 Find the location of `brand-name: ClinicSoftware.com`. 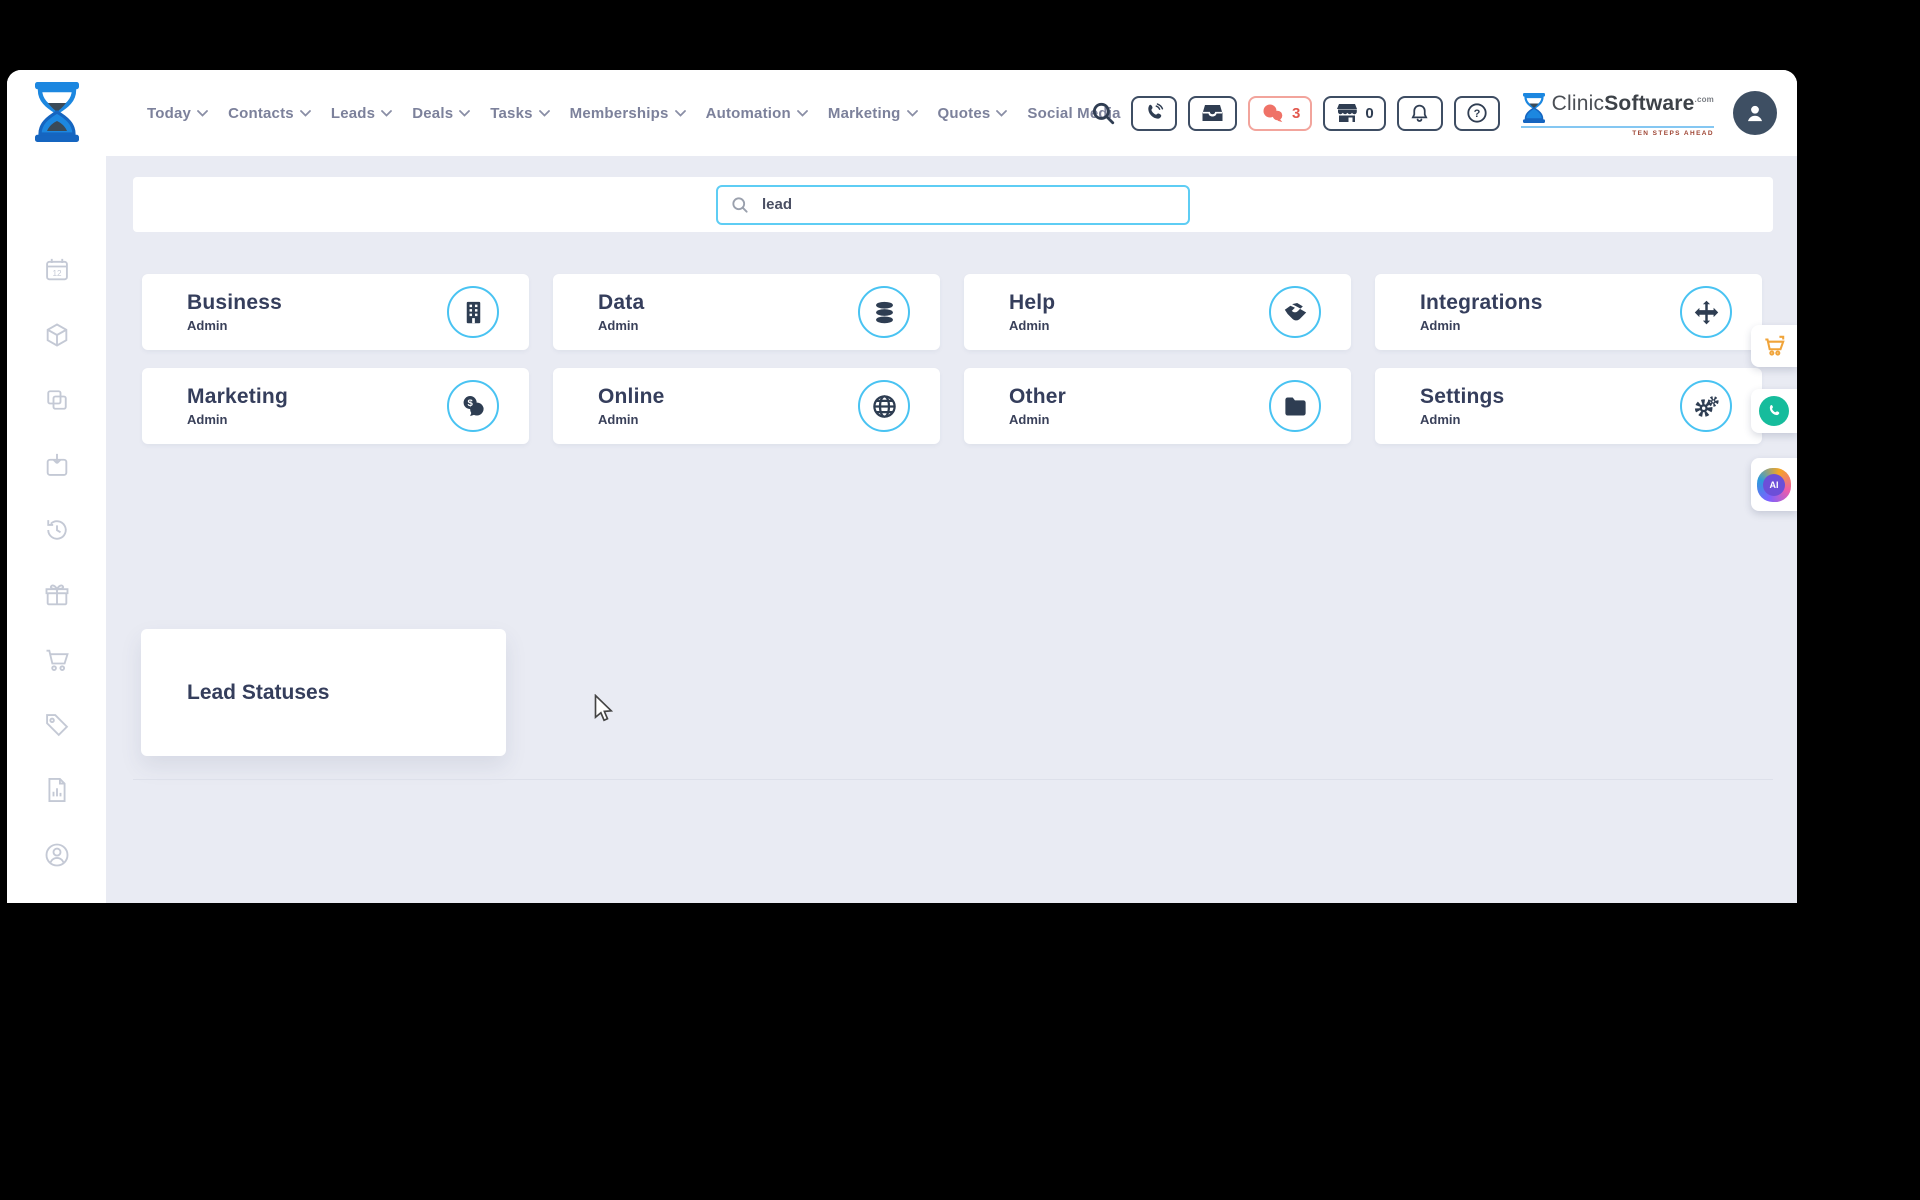

brand-name: ClinicSoftware.com is located at coordinates (1632, 103).